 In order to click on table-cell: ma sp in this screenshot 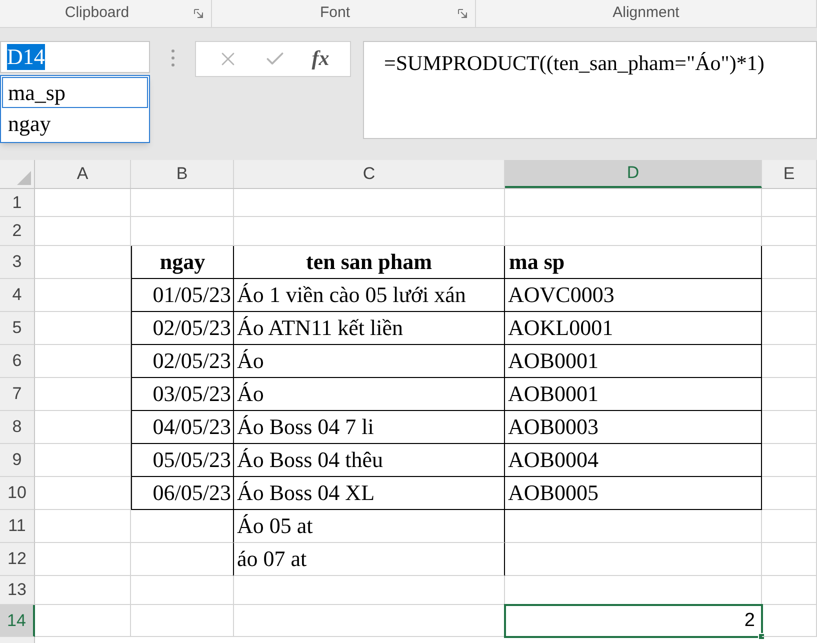, I will do `click(633, 262)`.